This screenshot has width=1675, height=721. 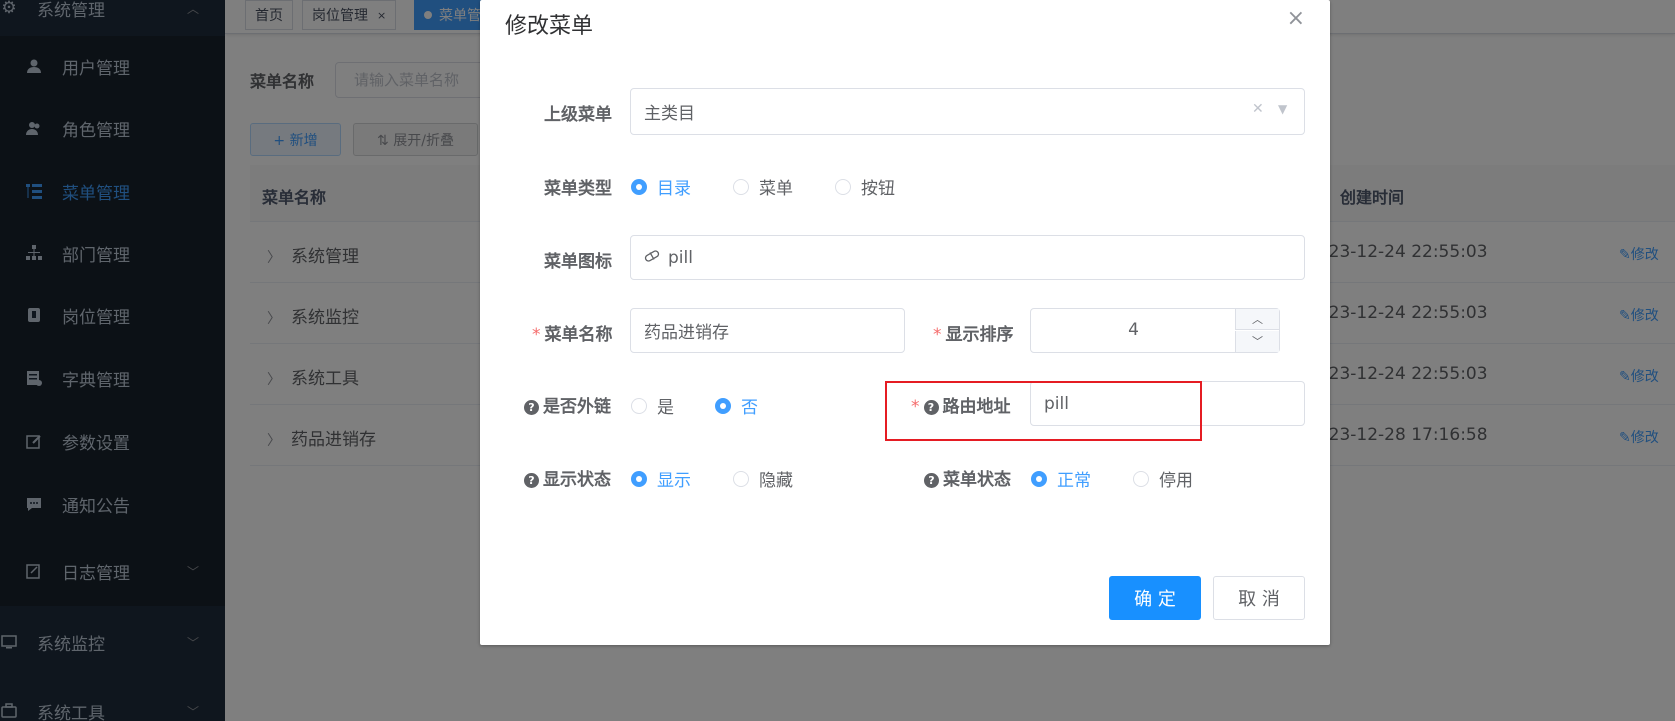 I want to click on radio-status-disabled: 停用, so click(x=1163, y=478).